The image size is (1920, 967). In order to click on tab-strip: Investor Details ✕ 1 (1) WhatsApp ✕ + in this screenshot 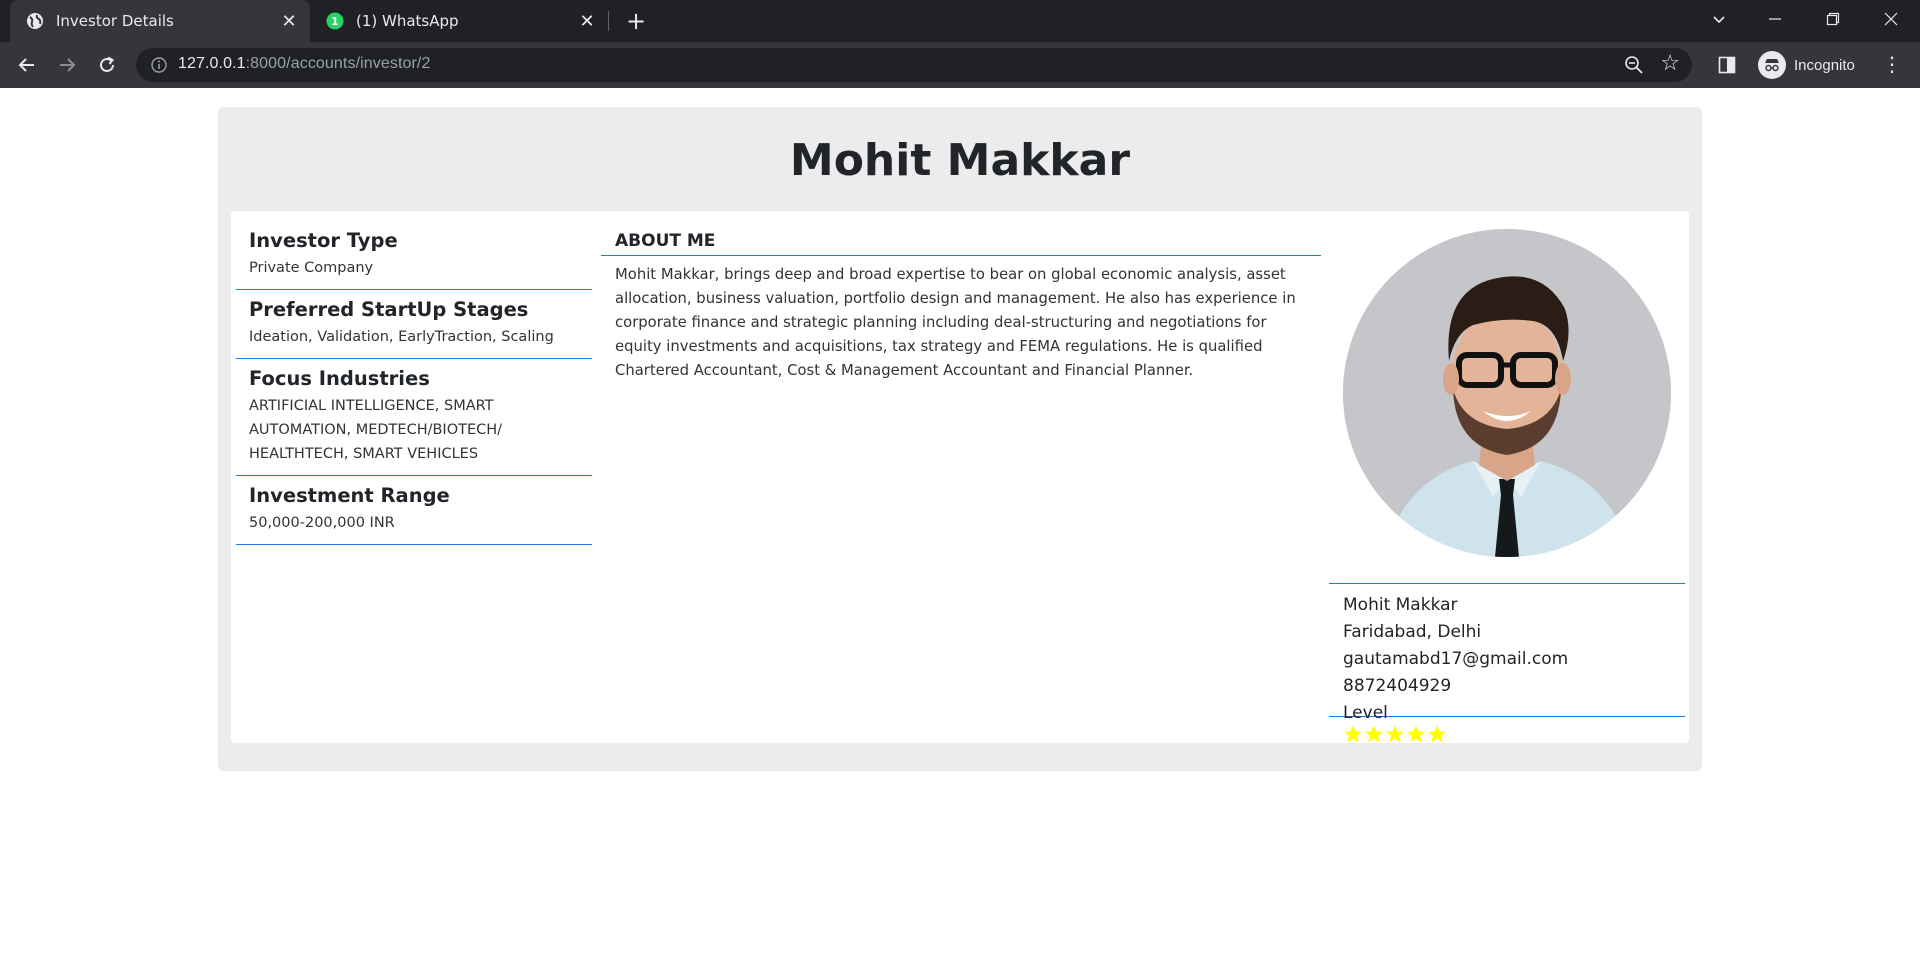, I will do `click(960, 21)`.